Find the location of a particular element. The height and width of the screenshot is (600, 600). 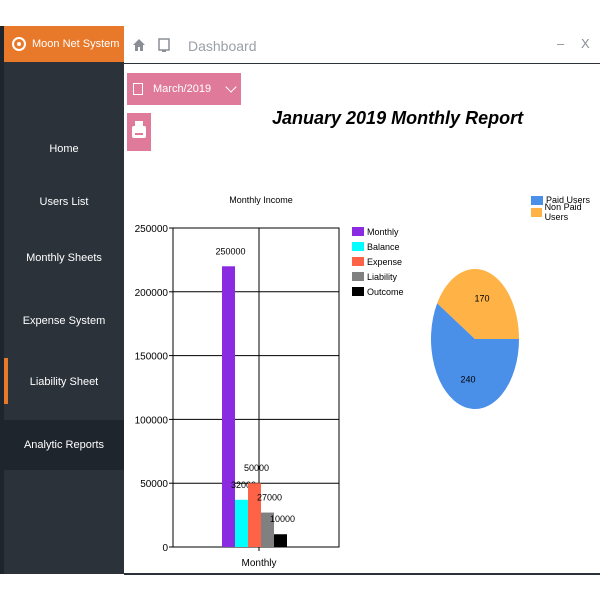

legend-item: Balance is located at coordinates (378, 246).